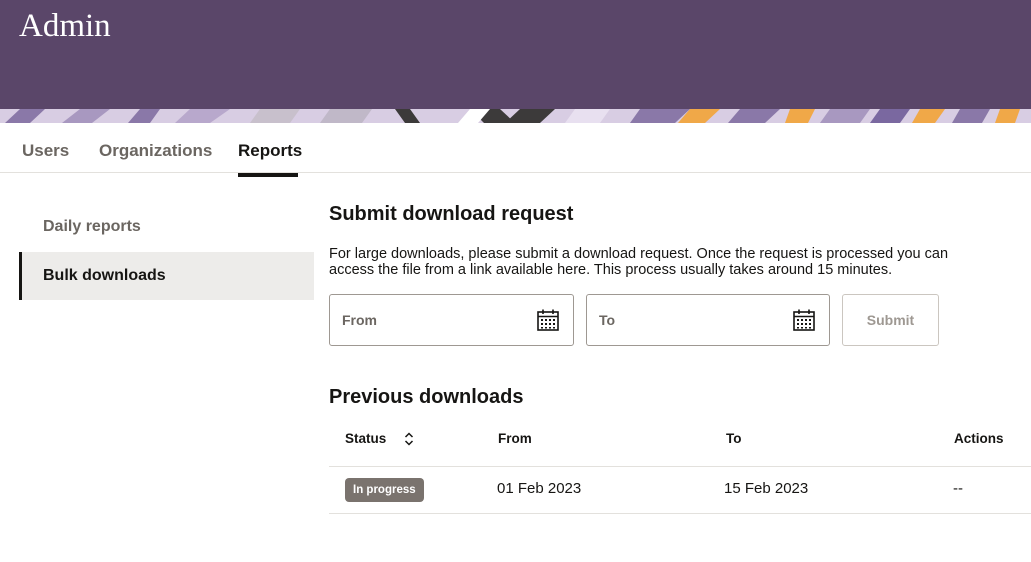 Image resolution: width=1031 pixels, height=562 pixels. What do you see at coordinates (166, 276) in the screenshot?
I see `sidebar-item-bulk-downloads: Bulk downloads` at bounding box center [166, 276].